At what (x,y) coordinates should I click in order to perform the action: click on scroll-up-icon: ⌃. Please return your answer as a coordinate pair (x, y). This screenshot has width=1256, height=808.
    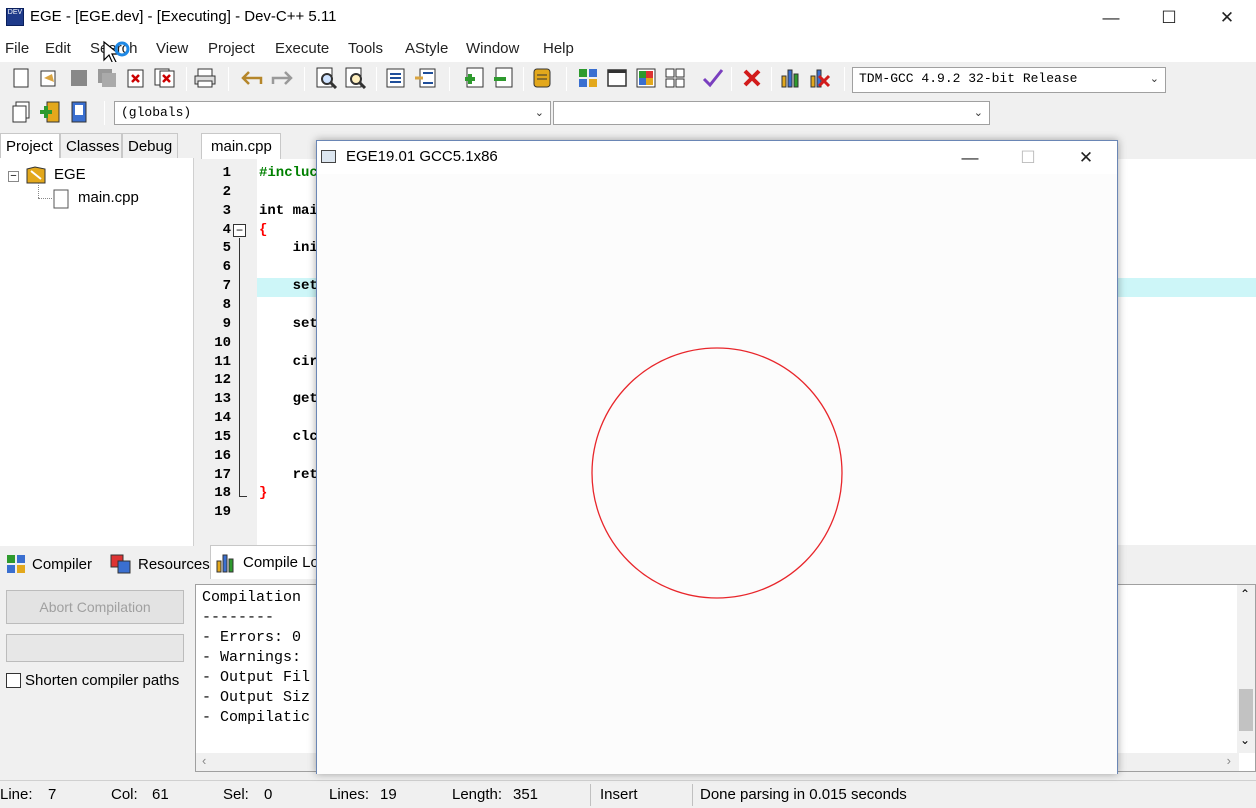
    Looking at the image, I should click on (1245, 594).